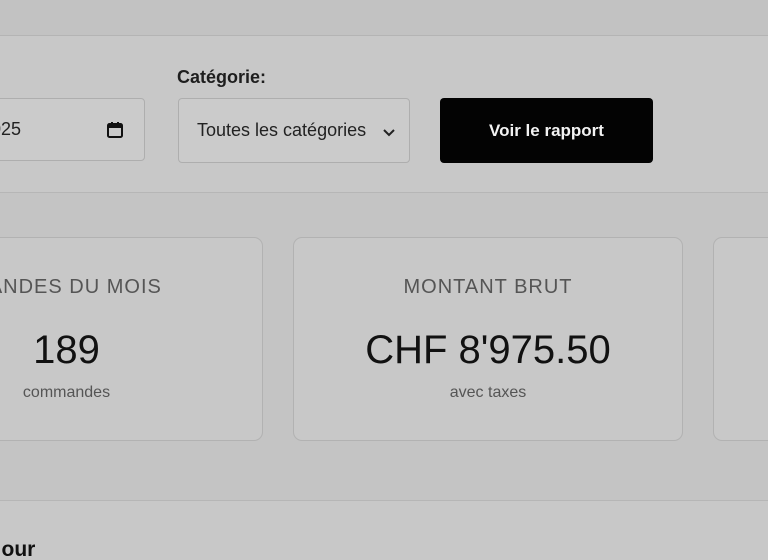  Describe the element at coordinates (81, 287) in the screenshot. I see `card-title: MANDES DU MOIS` at that location.